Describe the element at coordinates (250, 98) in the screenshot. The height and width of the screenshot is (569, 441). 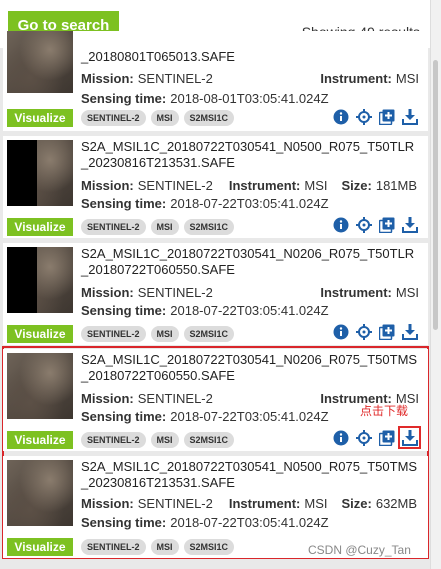
I see `sensing-row: Sensing time: 2018-08-01T03:05:41.024Z` at that location.